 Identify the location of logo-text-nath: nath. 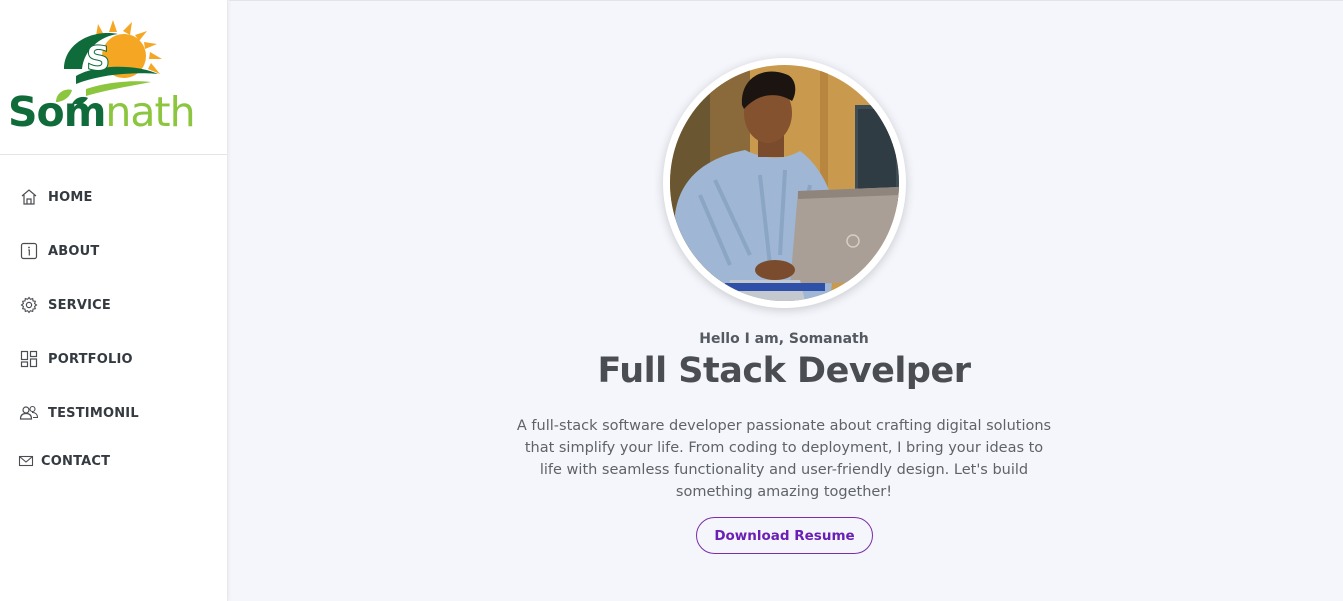
(150, 112).